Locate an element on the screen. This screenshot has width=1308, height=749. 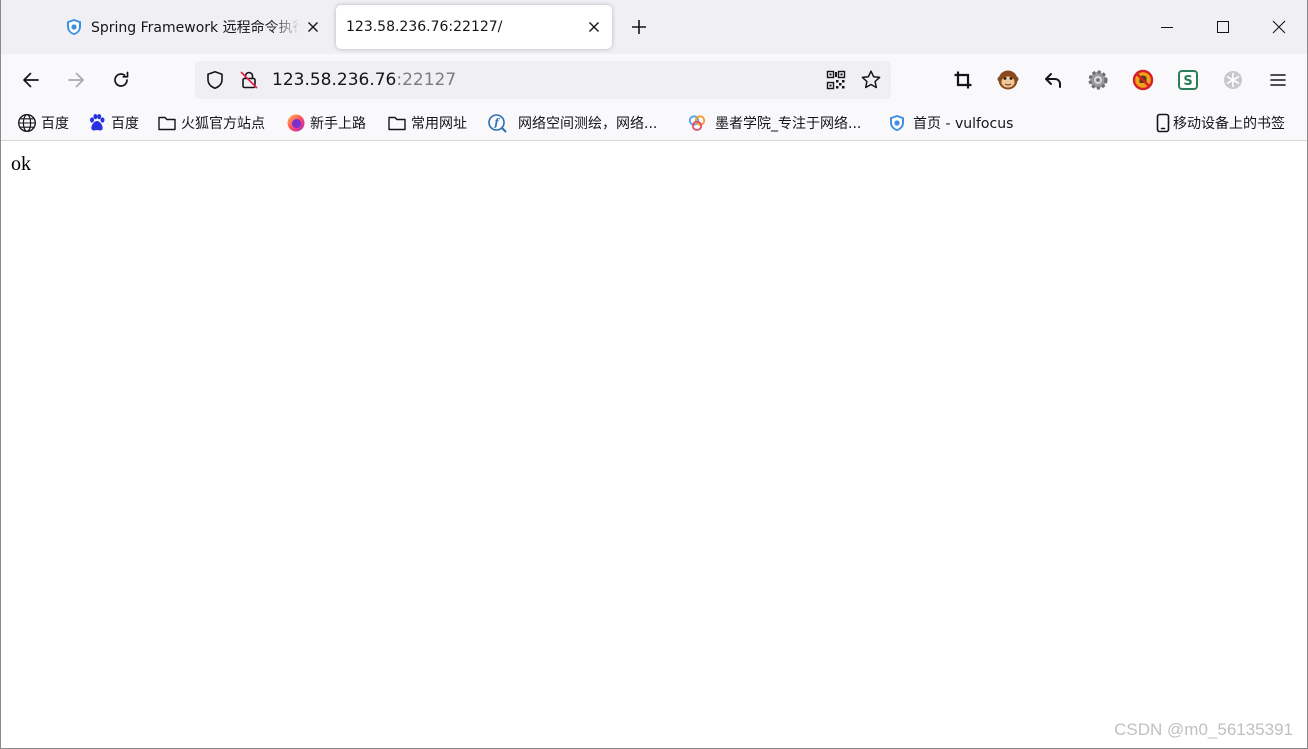
firefox-icon is located at coordinates (296, 123).